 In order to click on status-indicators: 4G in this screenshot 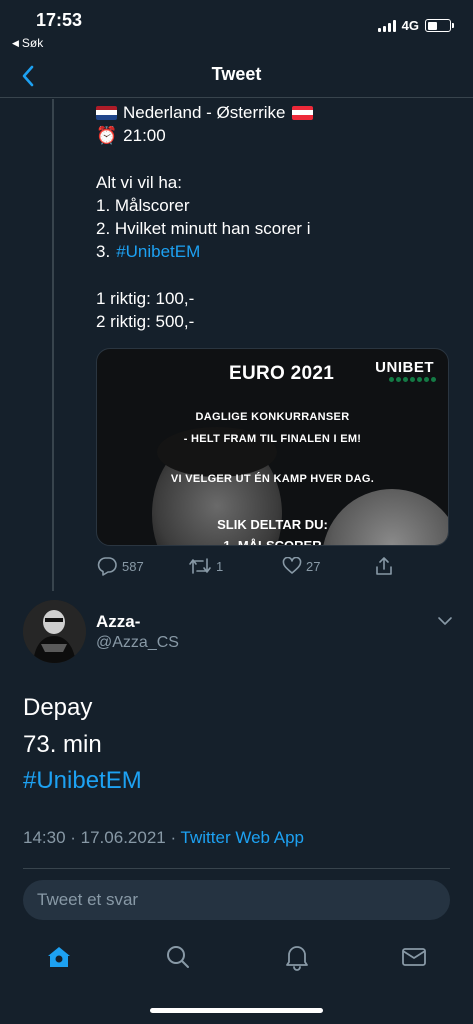, I will do `click(415, 25)`.